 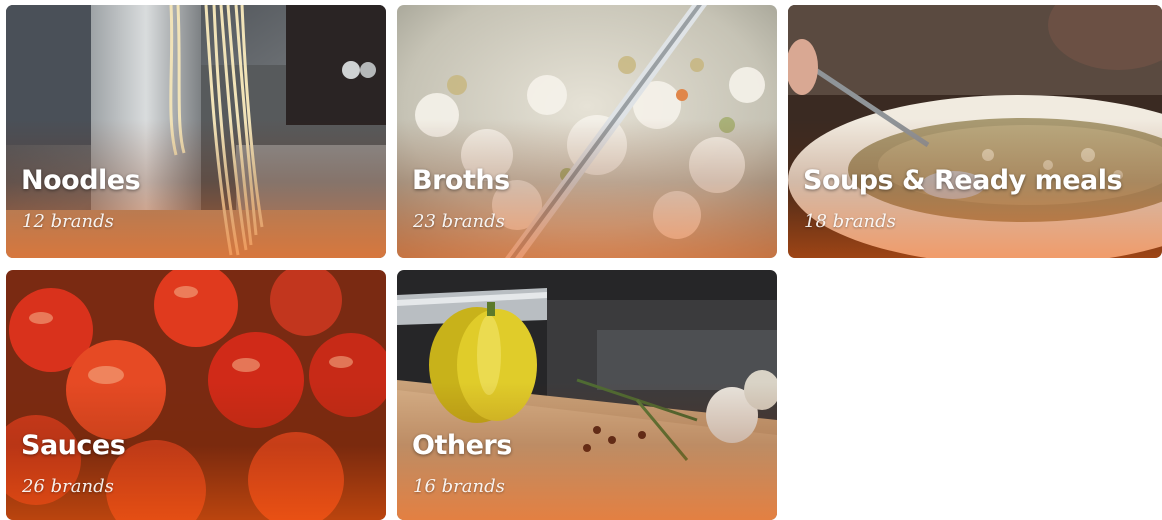 I want to click on brand-count: 12 brands, so click(x=68, y=221).